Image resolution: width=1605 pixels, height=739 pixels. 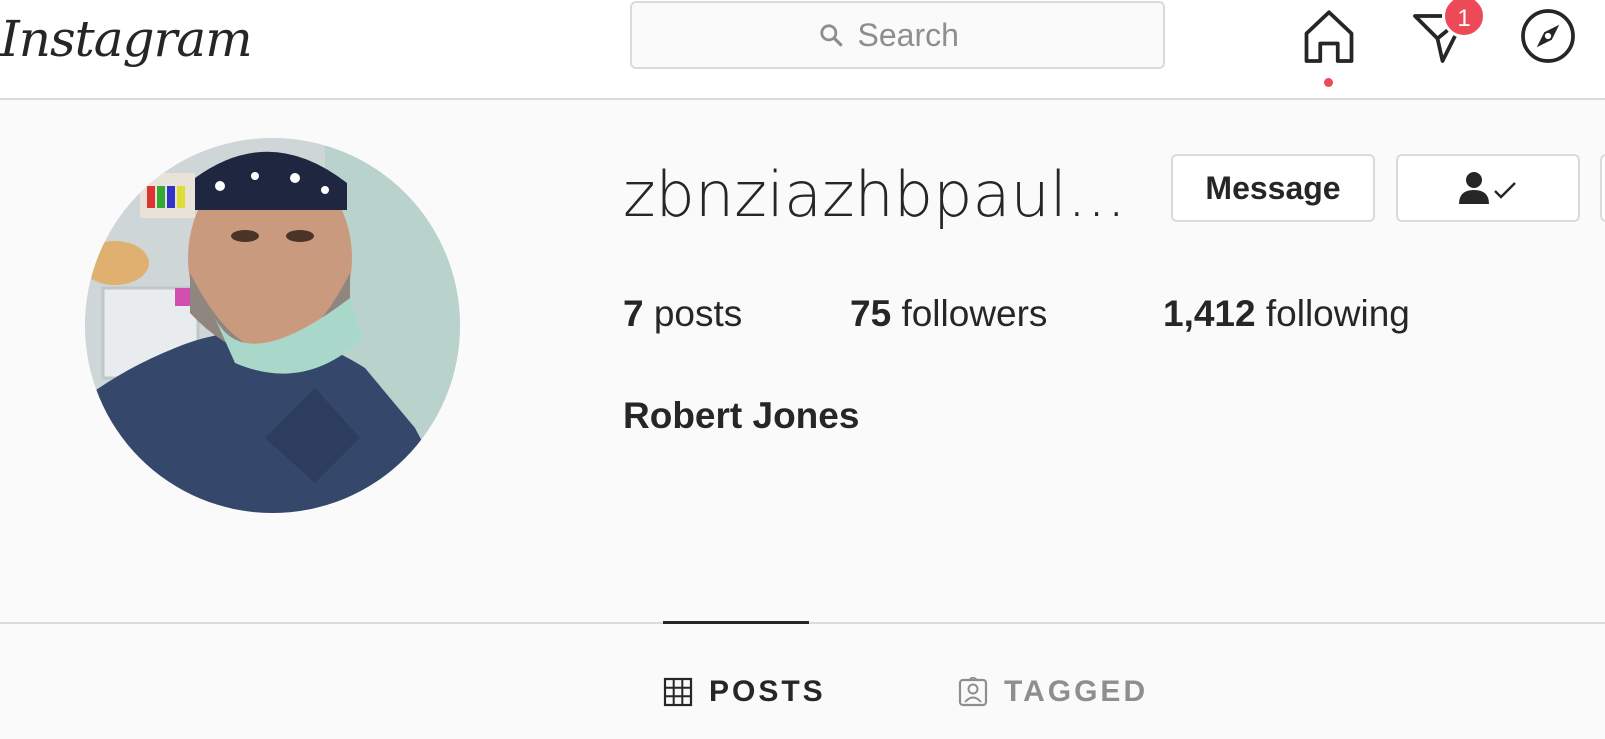 I want to click on followers-count: 75, so click(x=871, y=313).